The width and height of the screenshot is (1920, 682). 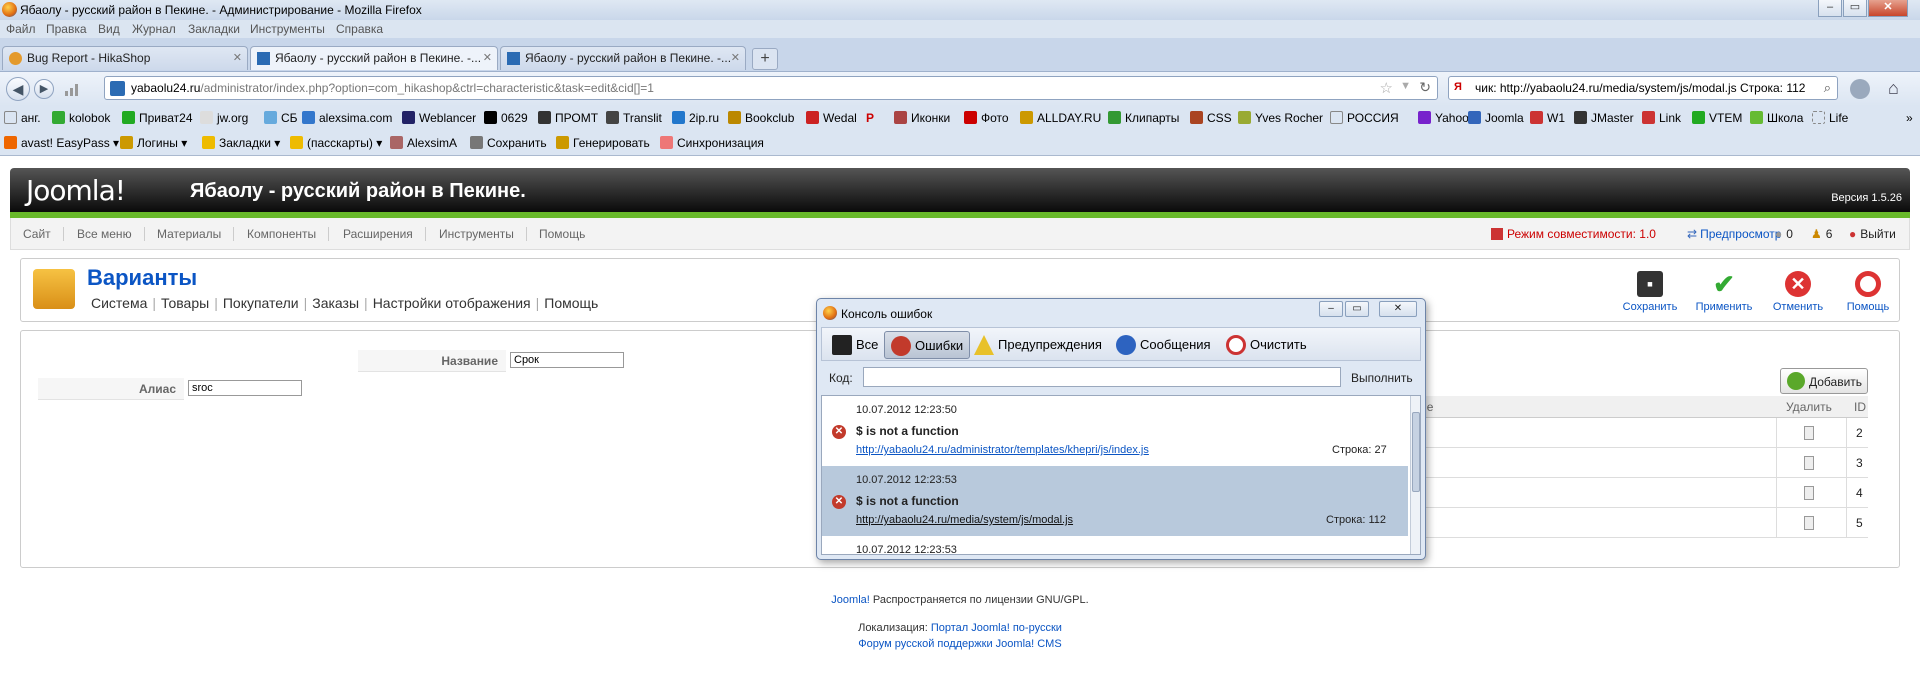 What do you see at coordinates (245, 388) in the screenshot?
I see `alias-field` at bounding box center [245, 388].